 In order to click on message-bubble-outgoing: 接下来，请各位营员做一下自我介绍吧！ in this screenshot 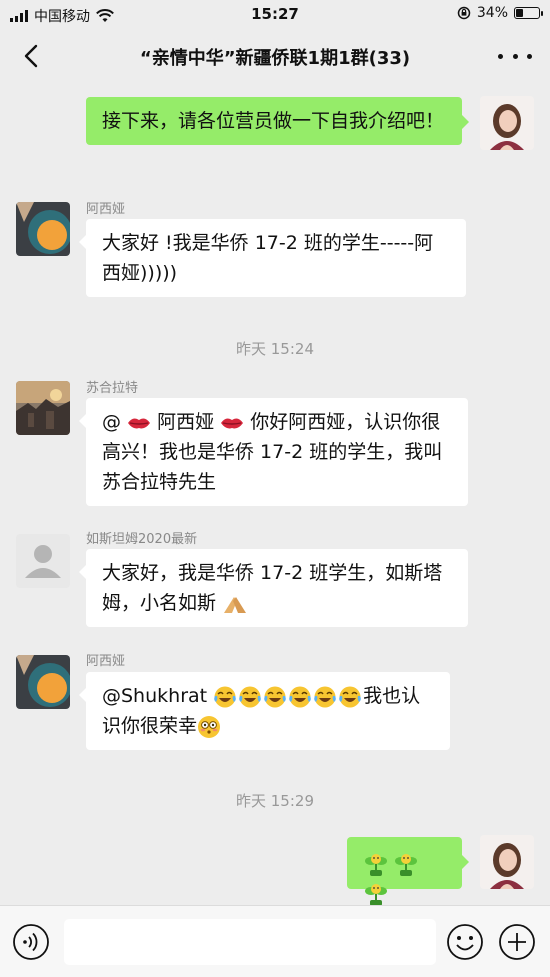, I will do `click(277, 121)`.